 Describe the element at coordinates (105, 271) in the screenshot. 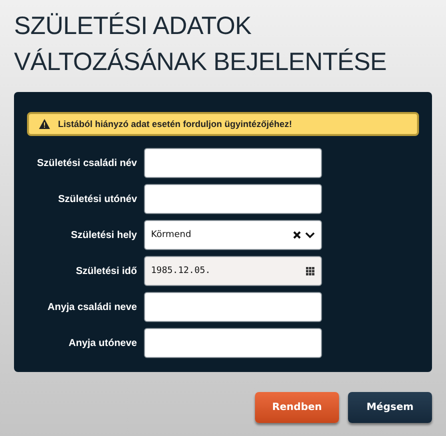

I see `field-label: Születési idő` at that location.